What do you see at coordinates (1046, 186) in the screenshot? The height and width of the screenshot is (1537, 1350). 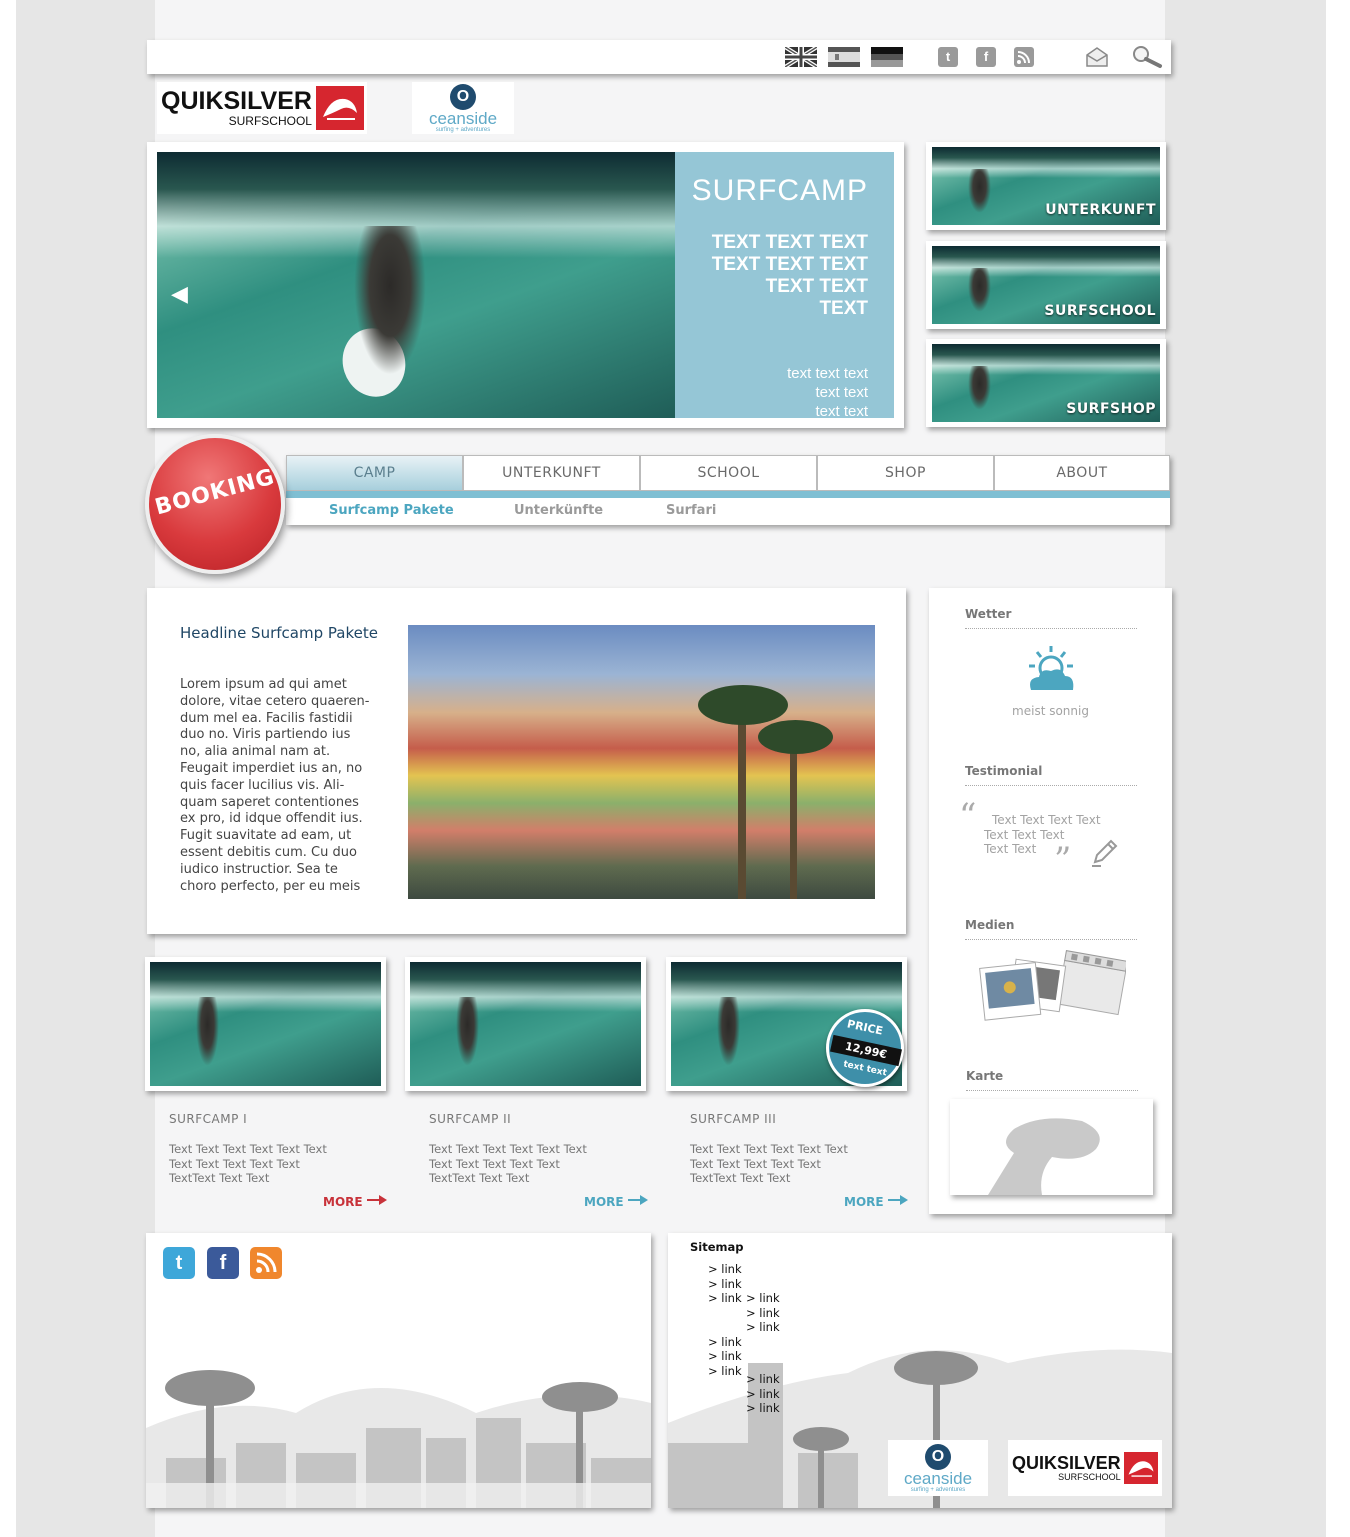 I see `thumb-unterkunft: UNTERKUNFT` at bounding box center [1046, 186].